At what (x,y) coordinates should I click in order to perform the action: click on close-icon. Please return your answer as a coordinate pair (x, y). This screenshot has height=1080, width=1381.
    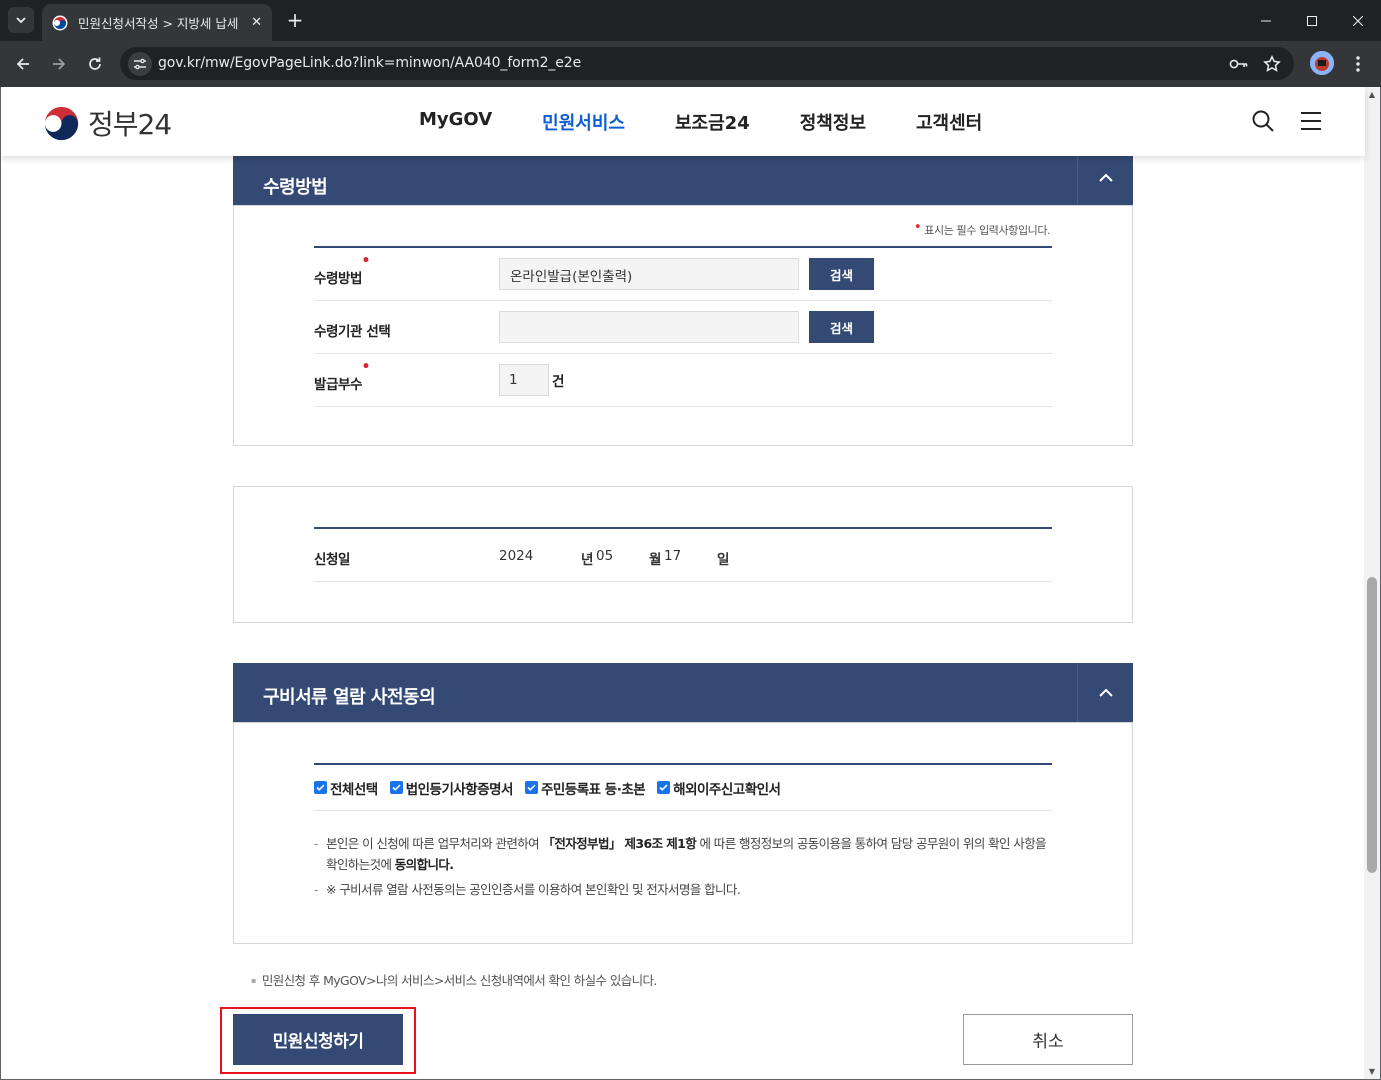
    Looking at the image, I should click on (1358, 20).